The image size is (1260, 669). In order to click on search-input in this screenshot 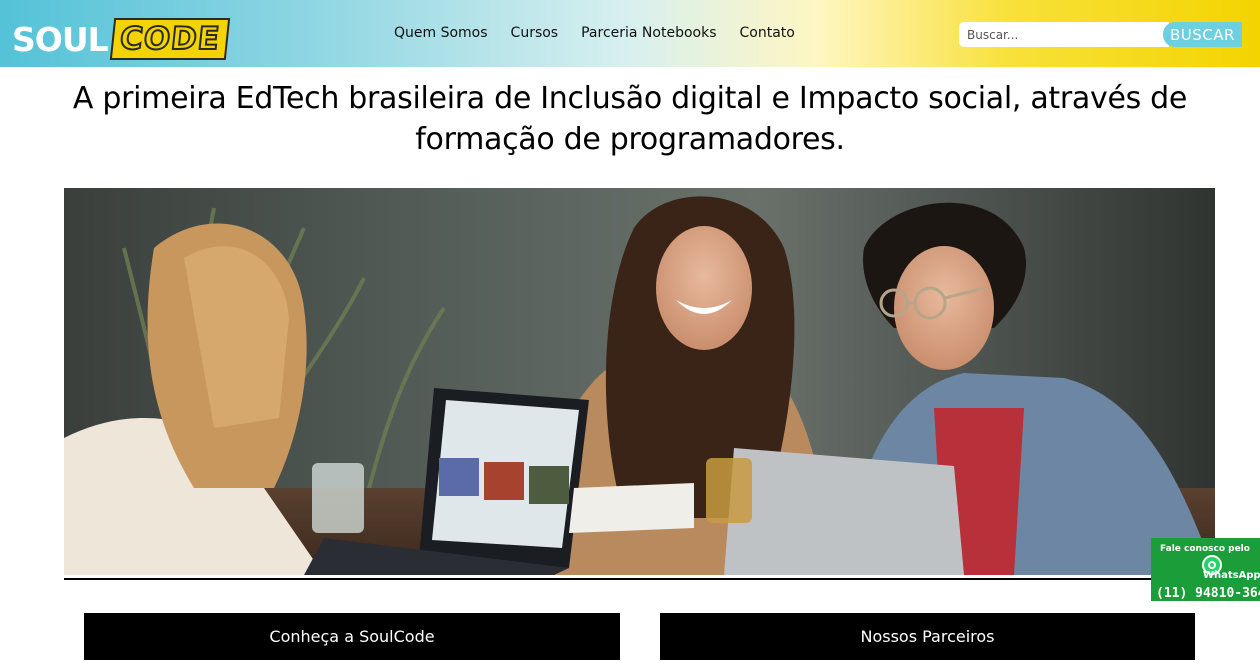, I will do `click(1064, 34)`.